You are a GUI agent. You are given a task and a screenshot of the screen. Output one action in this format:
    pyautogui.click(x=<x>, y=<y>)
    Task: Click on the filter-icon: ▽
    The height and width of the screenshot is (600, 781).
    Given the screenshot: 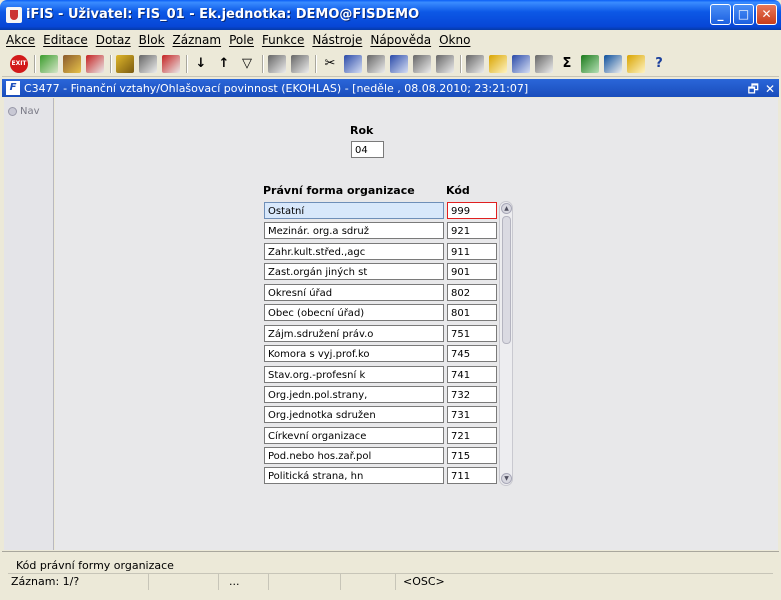 What is the action you would take?
    pyautogui.click(x=247, y=64)
    